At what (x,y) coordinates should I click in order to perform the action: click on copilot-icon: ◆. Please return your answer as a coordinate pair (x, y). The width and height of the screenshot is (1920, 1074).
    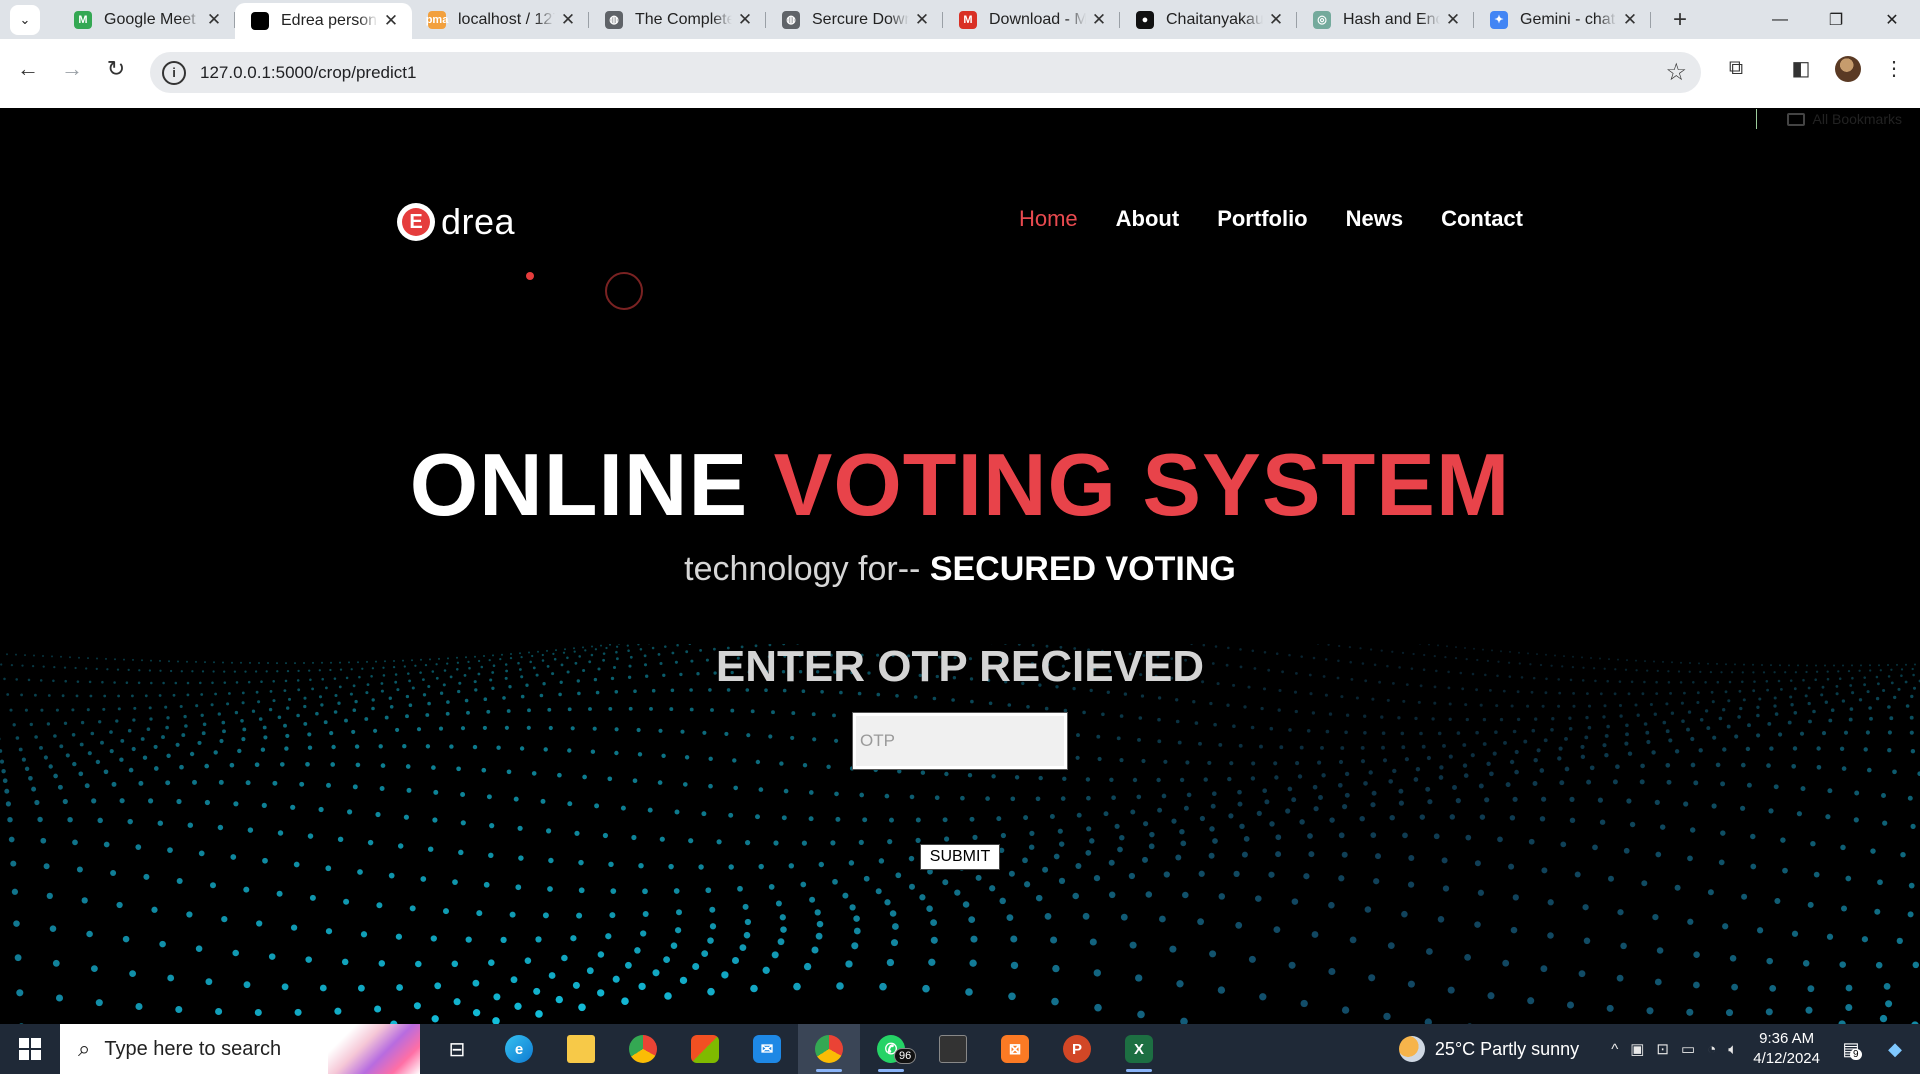
    Looking at the image, I should click on (1895, 1048).